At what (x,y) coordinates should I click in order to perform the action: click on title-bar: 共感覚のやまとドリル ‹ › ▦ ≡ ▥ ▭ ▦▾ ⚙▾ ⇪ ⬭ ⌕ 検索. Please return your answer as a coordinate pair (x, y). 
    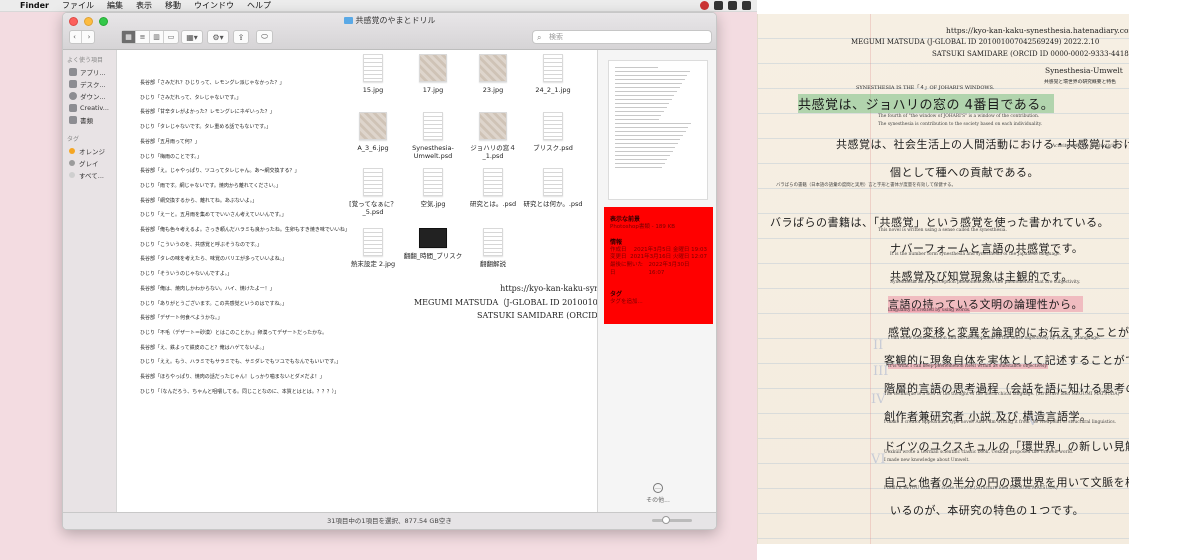
    Looking at the image, I should click on (389, 31).